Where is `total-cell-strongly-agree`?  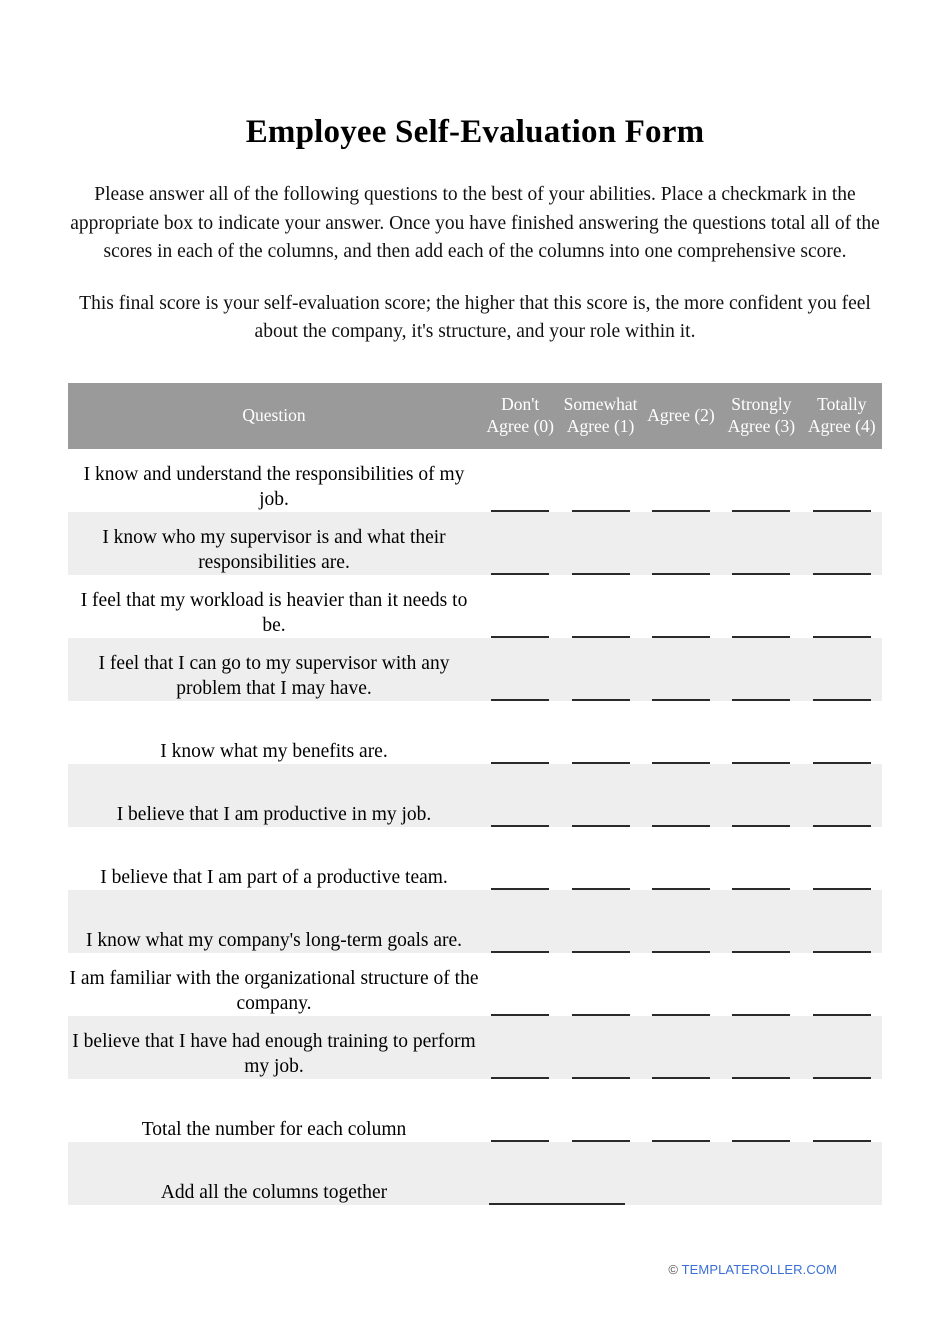
total-cell-strongly-agree is located at coordinates (761, 1110).